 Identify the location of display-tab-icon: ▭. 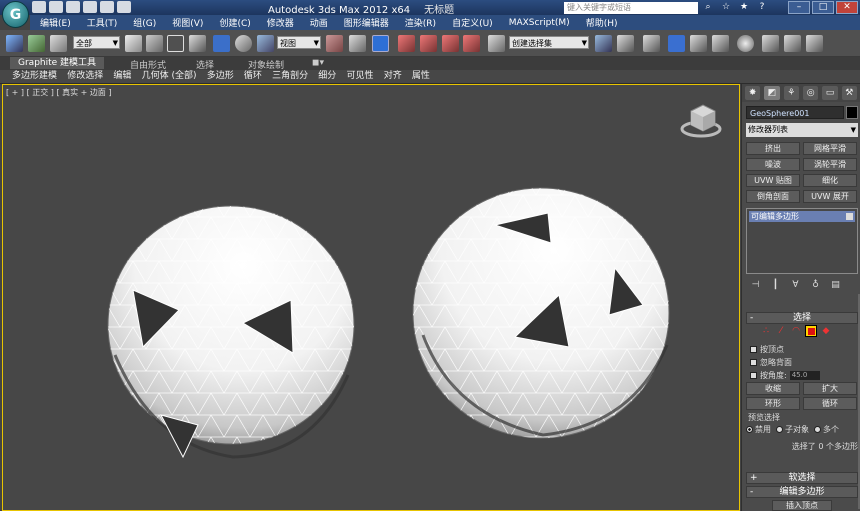
(830, 93).